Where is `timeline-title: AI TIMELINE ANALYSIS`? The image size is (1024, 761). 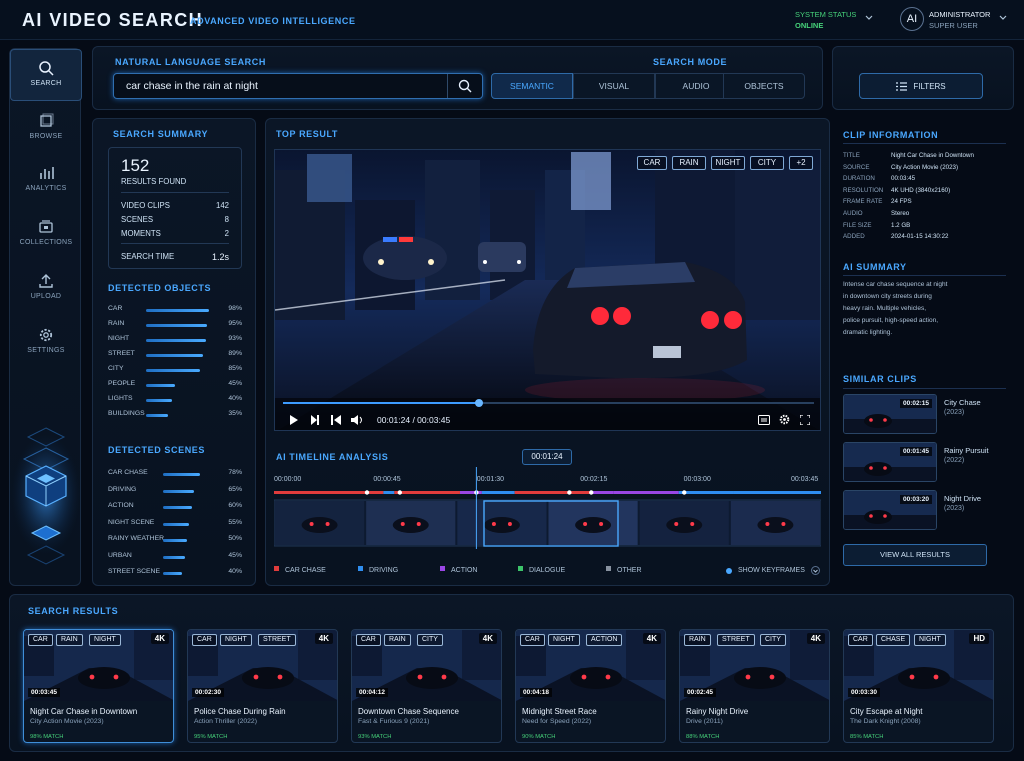
timeline-title: AI TIMELINE ANALYSIS is located at coordinates (332, 457).